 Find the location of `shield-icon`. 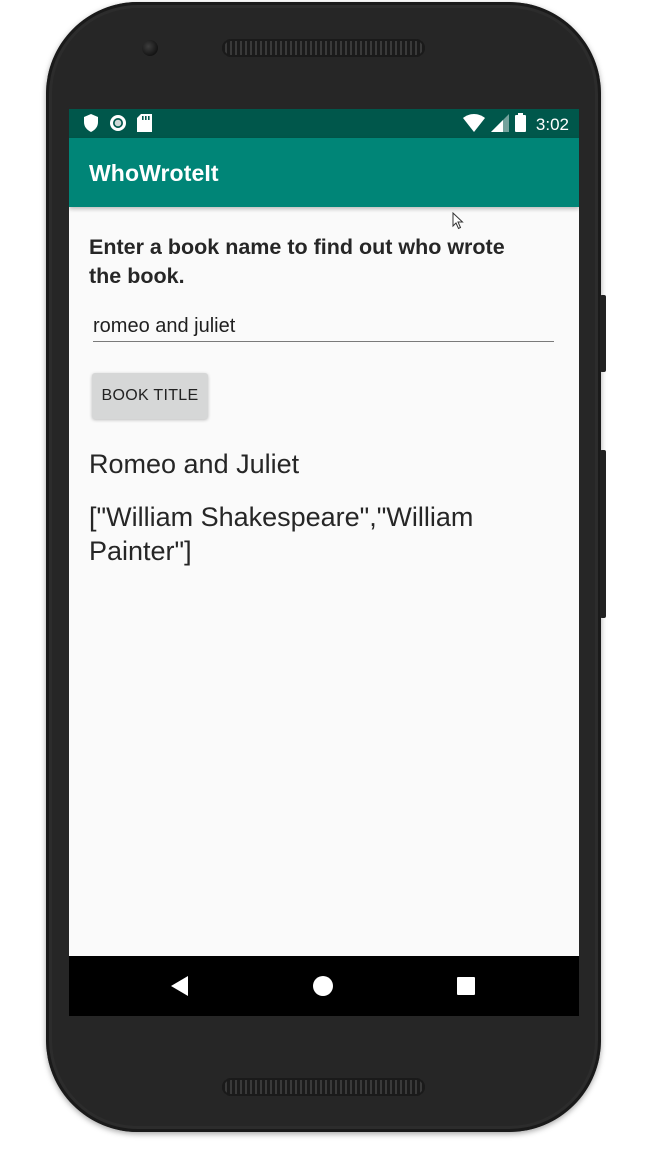

shield-icon is located at coordinates (91, 125).